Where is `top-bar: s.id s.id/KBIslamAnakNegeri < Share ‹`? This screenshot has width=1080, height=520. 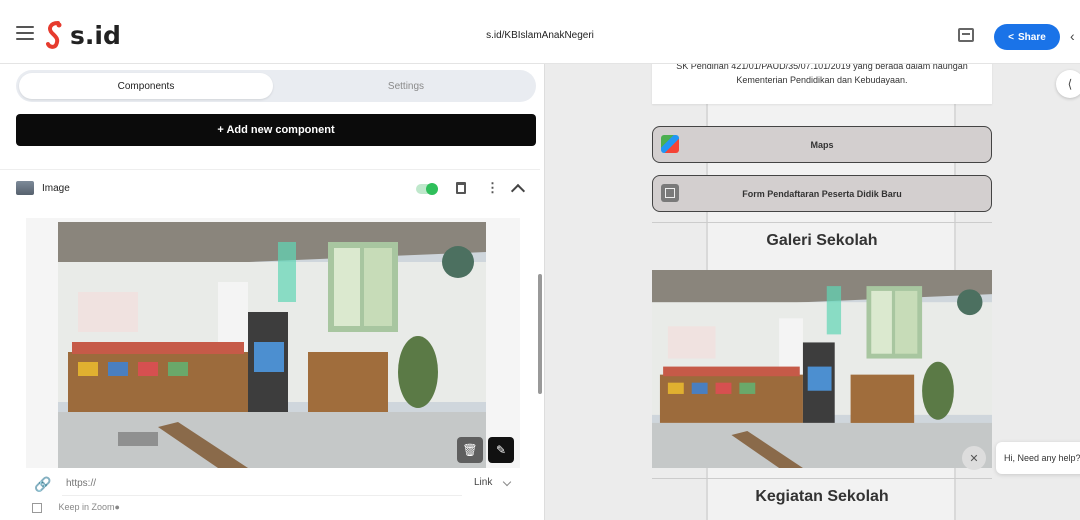 top-bar: s.id s.id/KBIslamAnakNegeri < Share ‹ is located at coordinates (540, 32).